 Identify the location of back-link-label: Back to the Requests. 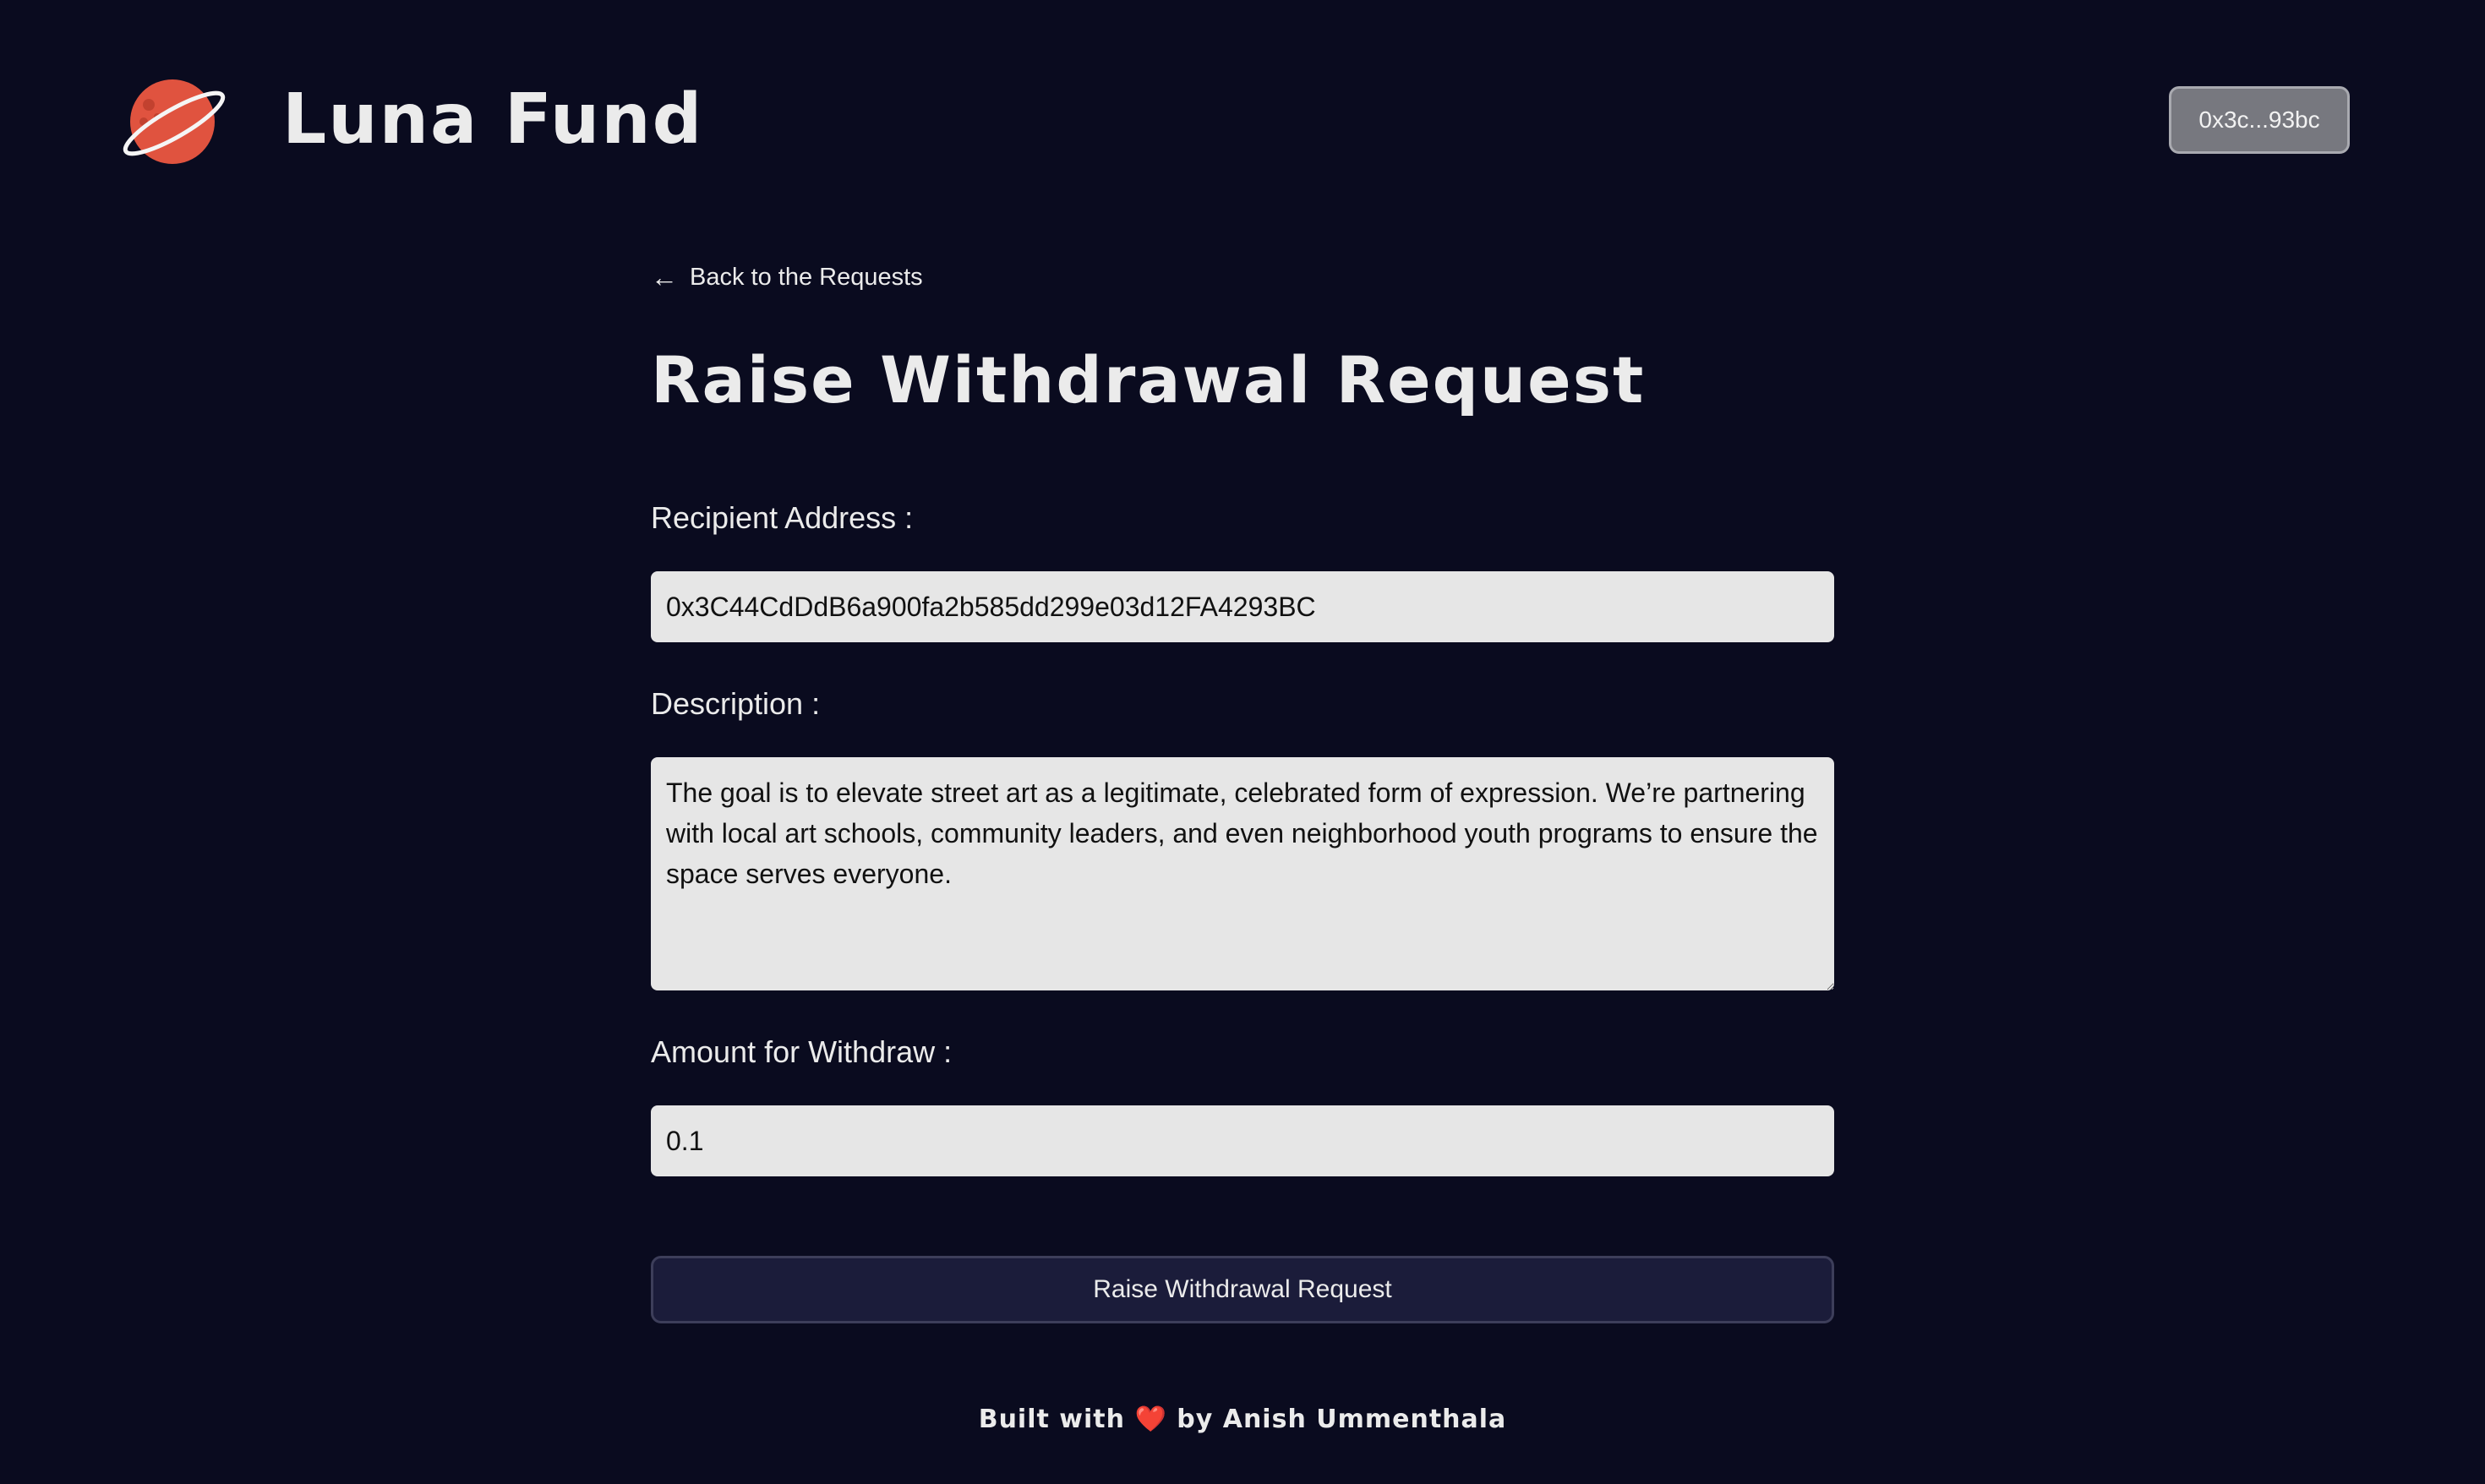
(806, 277).